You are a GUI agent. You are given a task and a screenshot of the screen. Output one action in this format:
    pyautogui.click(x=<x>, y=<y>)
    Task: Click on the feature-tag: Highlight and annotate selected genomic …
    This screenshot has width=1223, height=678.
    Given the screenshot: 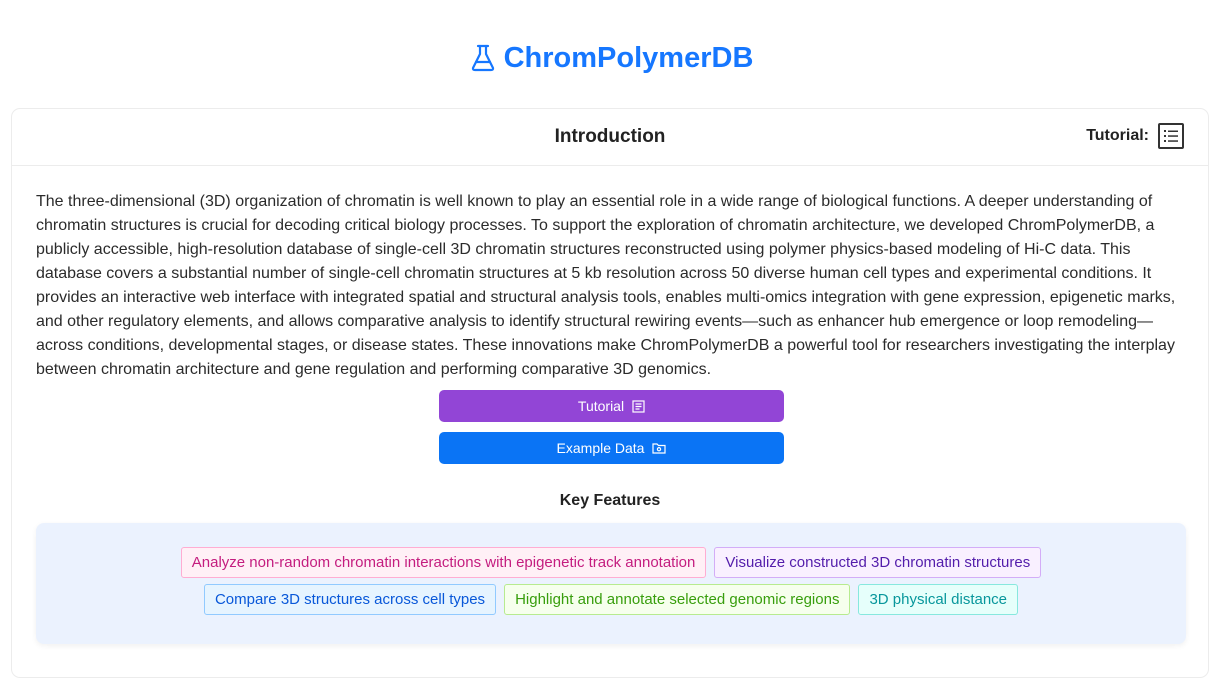 What is the action you would take?
    pyautogui.click(x=677, y=599)
    